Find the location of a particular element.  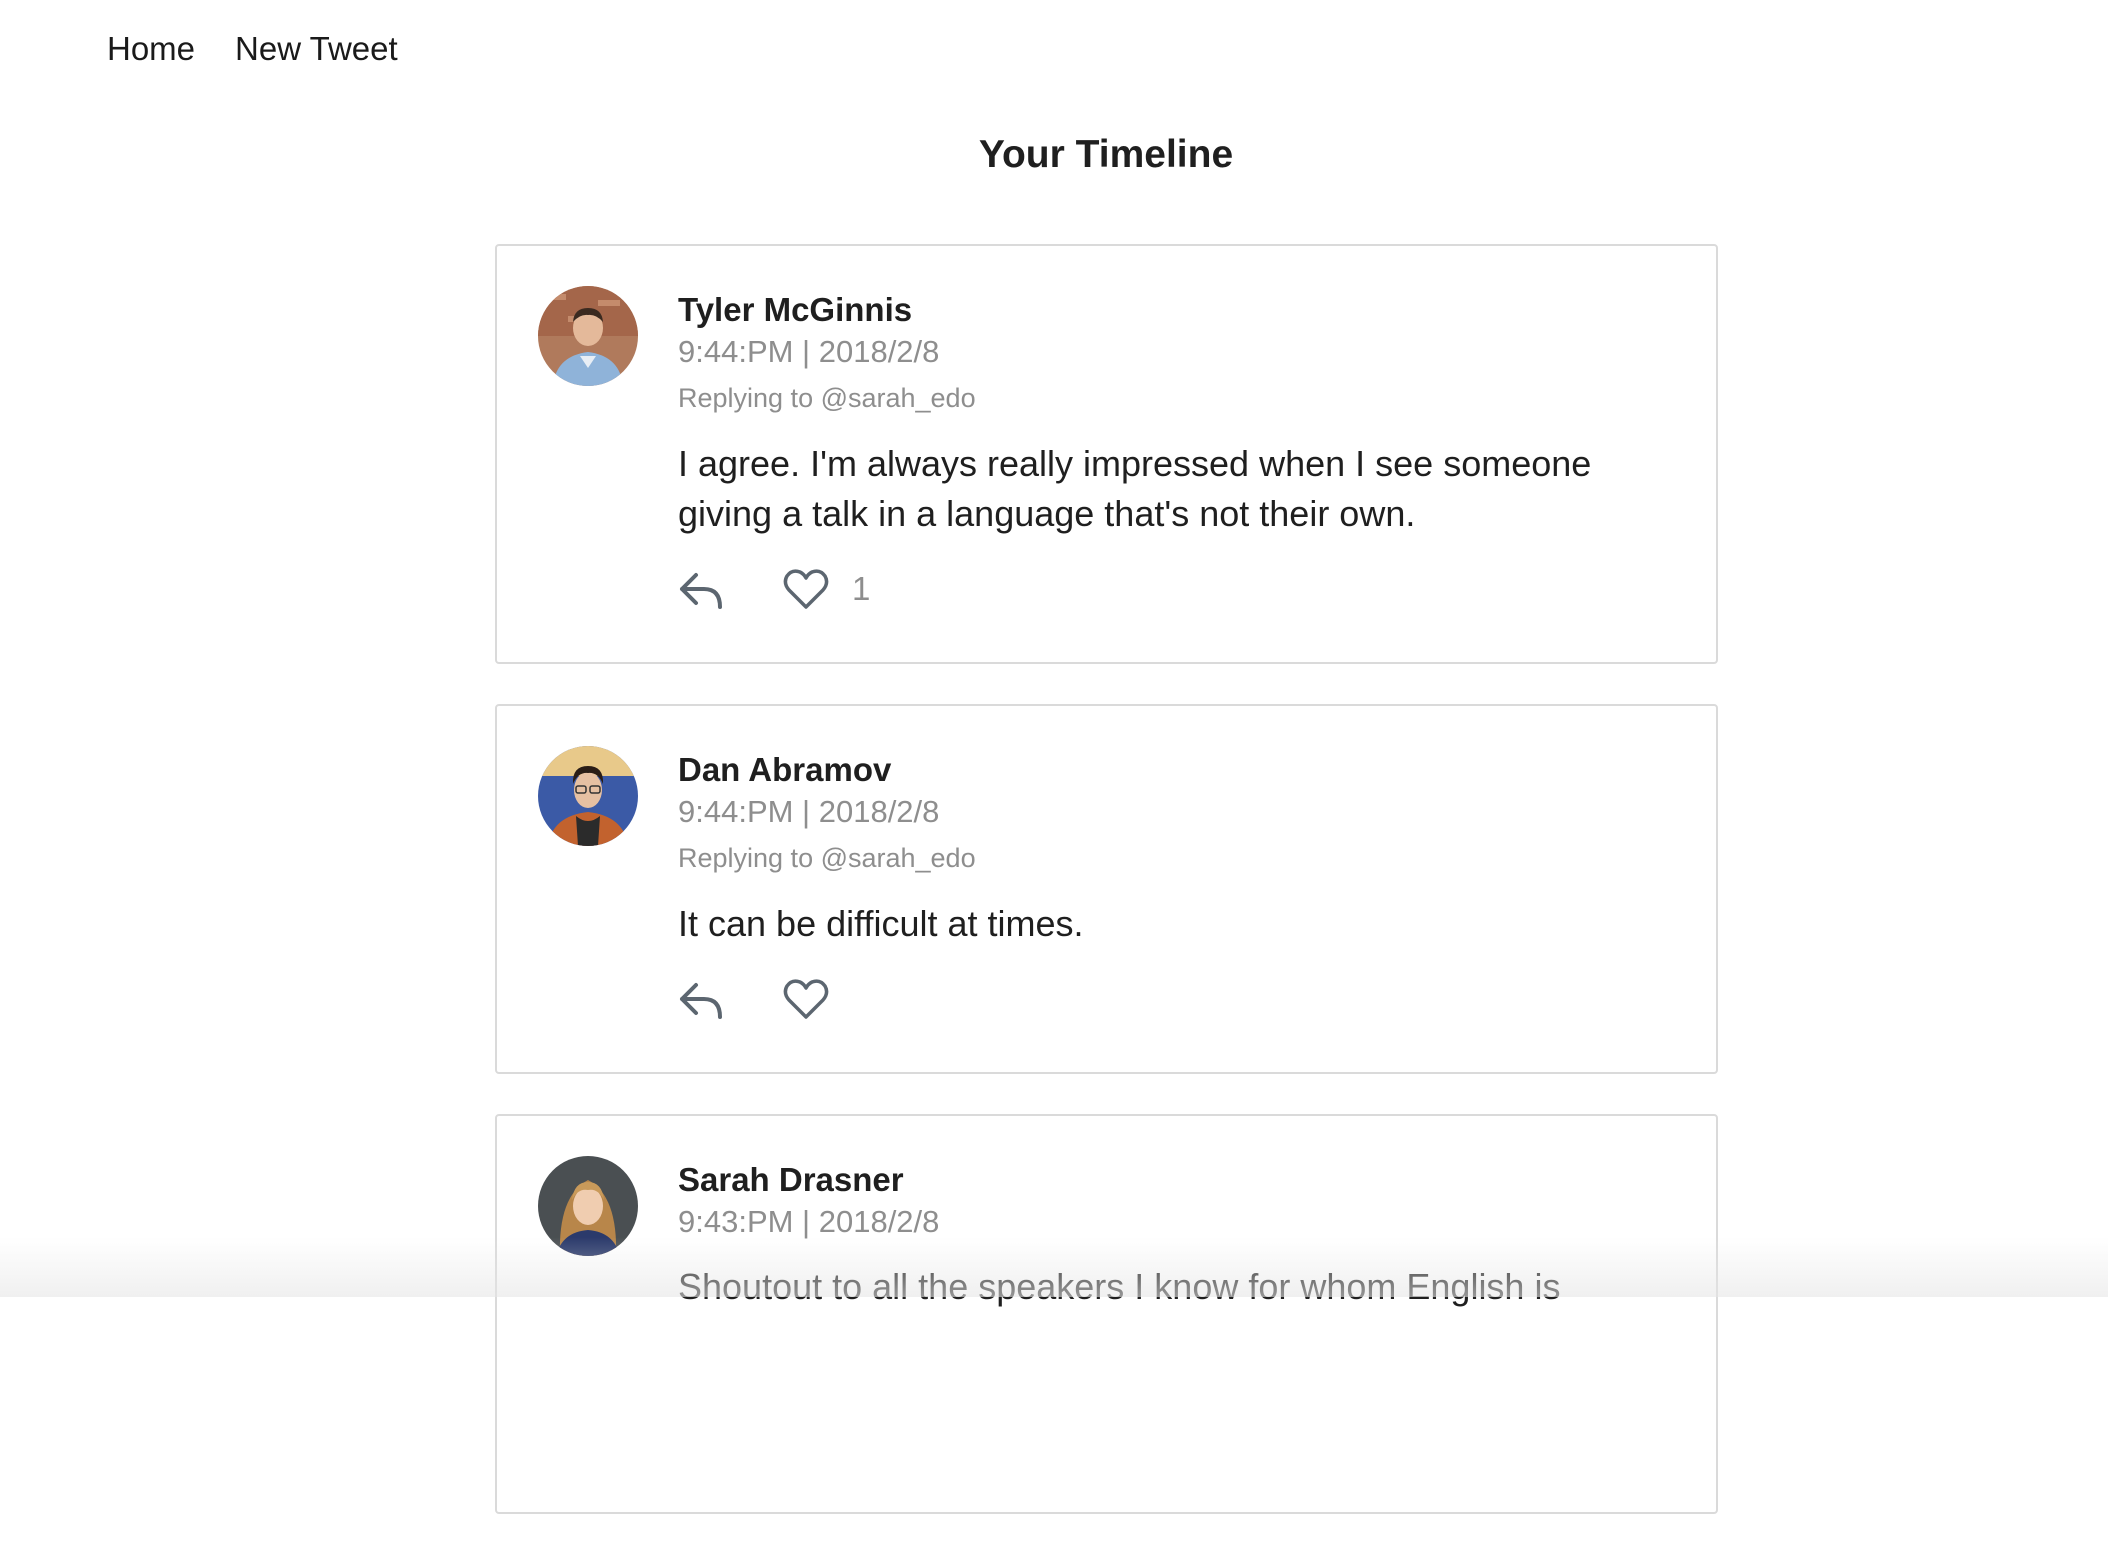

avatar-dan-image is located at coordinates (588, 796).